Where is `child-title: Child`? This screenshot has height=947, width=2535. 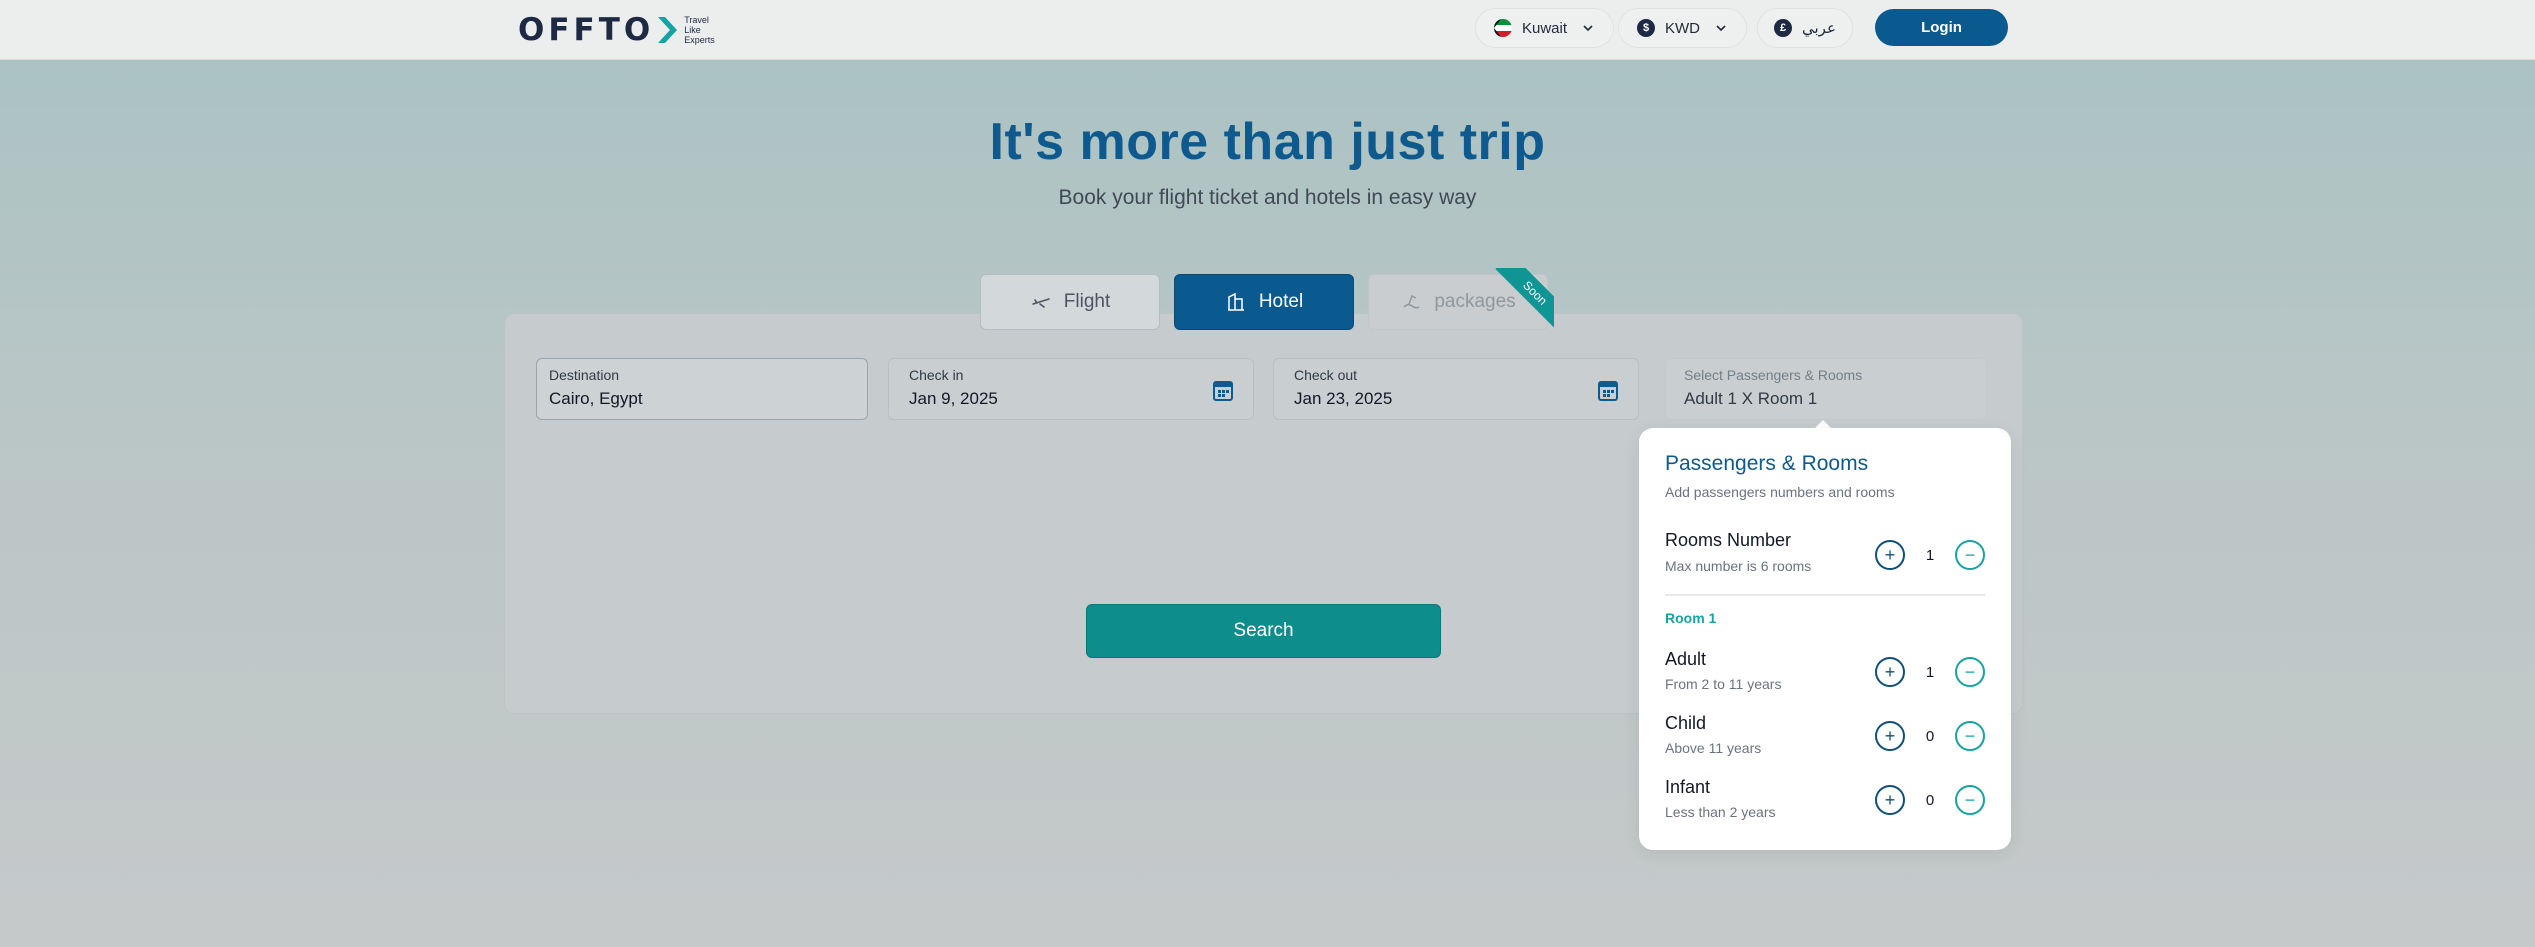 child-title: Child is located at coordinates (1686, 723).